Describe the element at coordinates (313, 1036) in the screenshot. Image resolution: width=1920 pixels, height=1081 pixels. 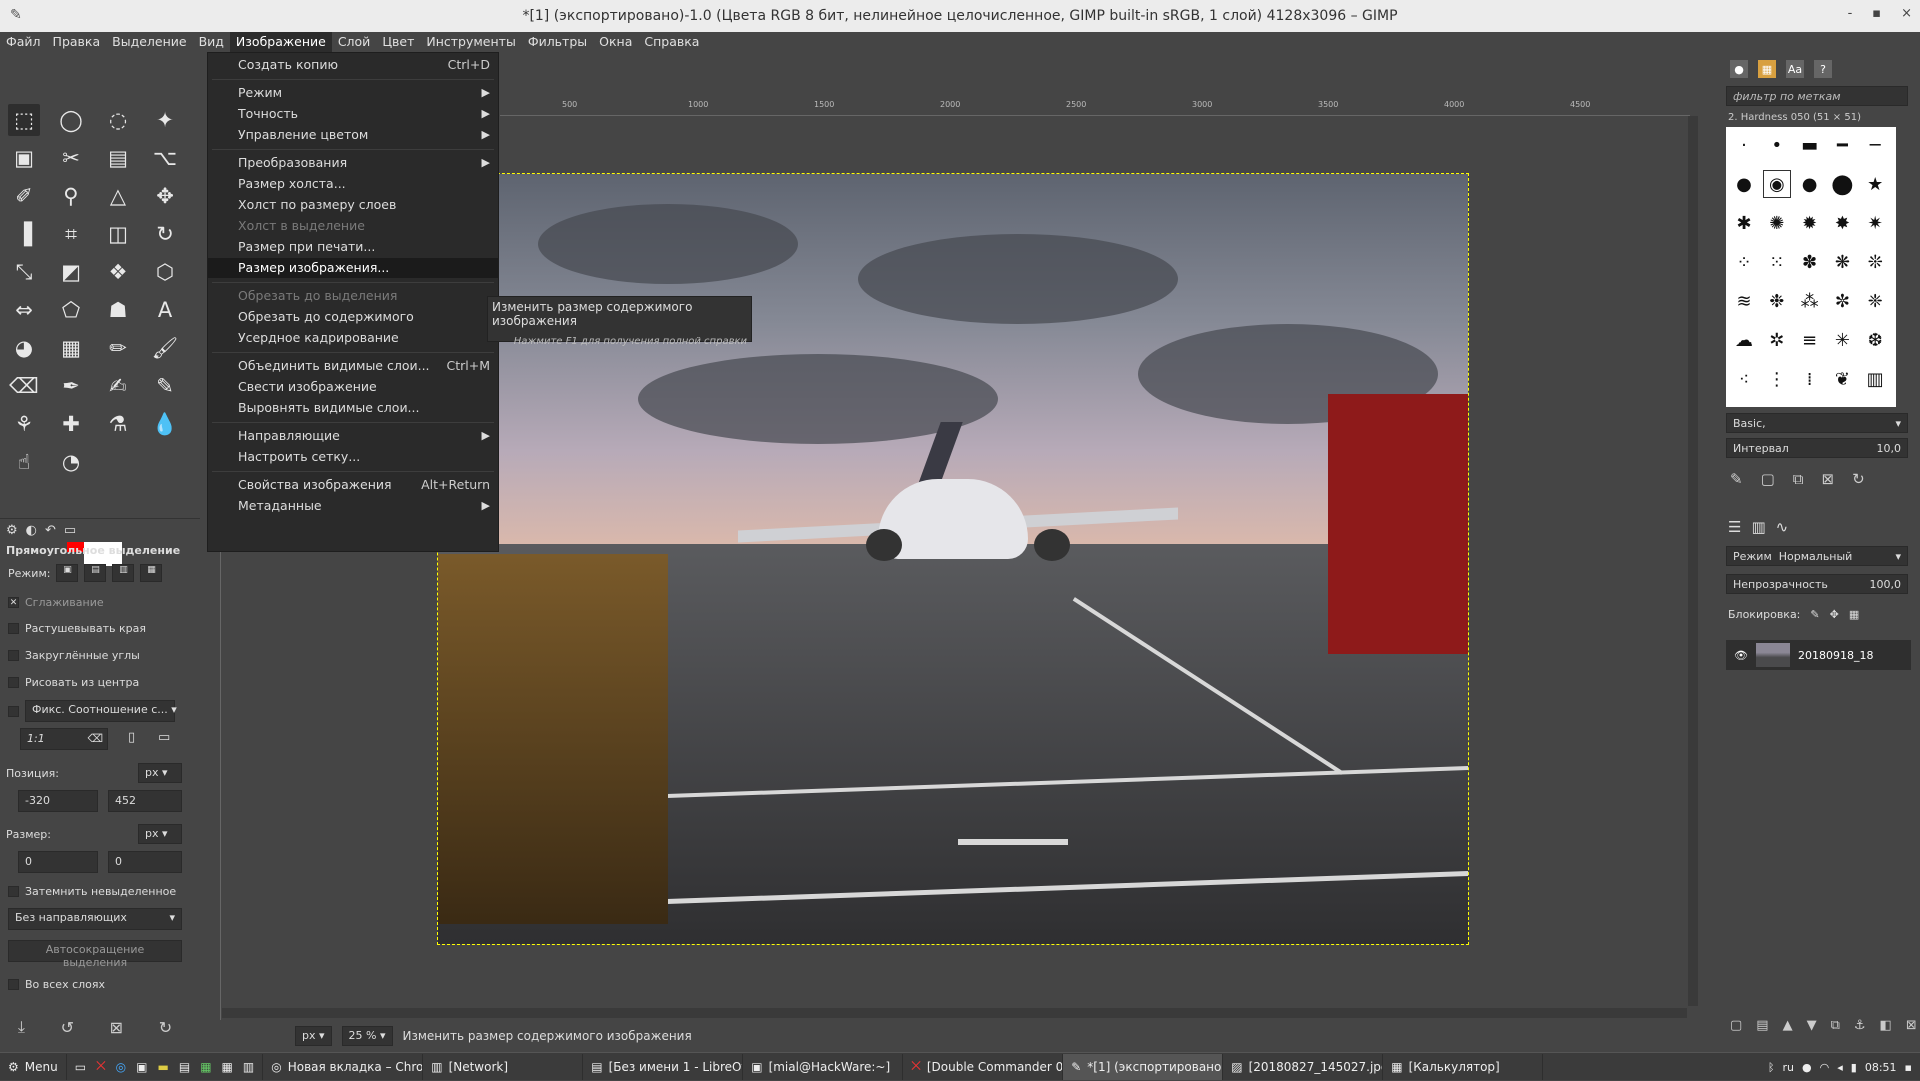
I see `unit-select: px ▾` at that location.